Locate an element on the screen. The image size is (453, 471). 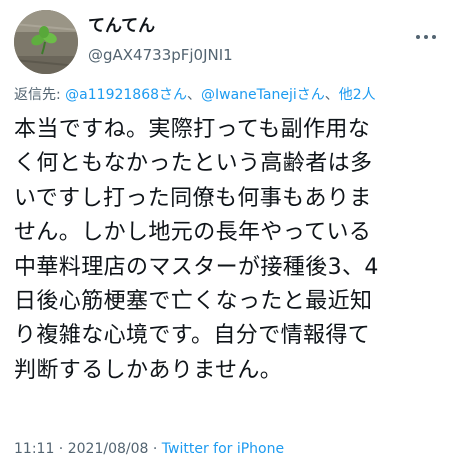
reply-prefix: 返信先: is located at coordinates (40, 95).